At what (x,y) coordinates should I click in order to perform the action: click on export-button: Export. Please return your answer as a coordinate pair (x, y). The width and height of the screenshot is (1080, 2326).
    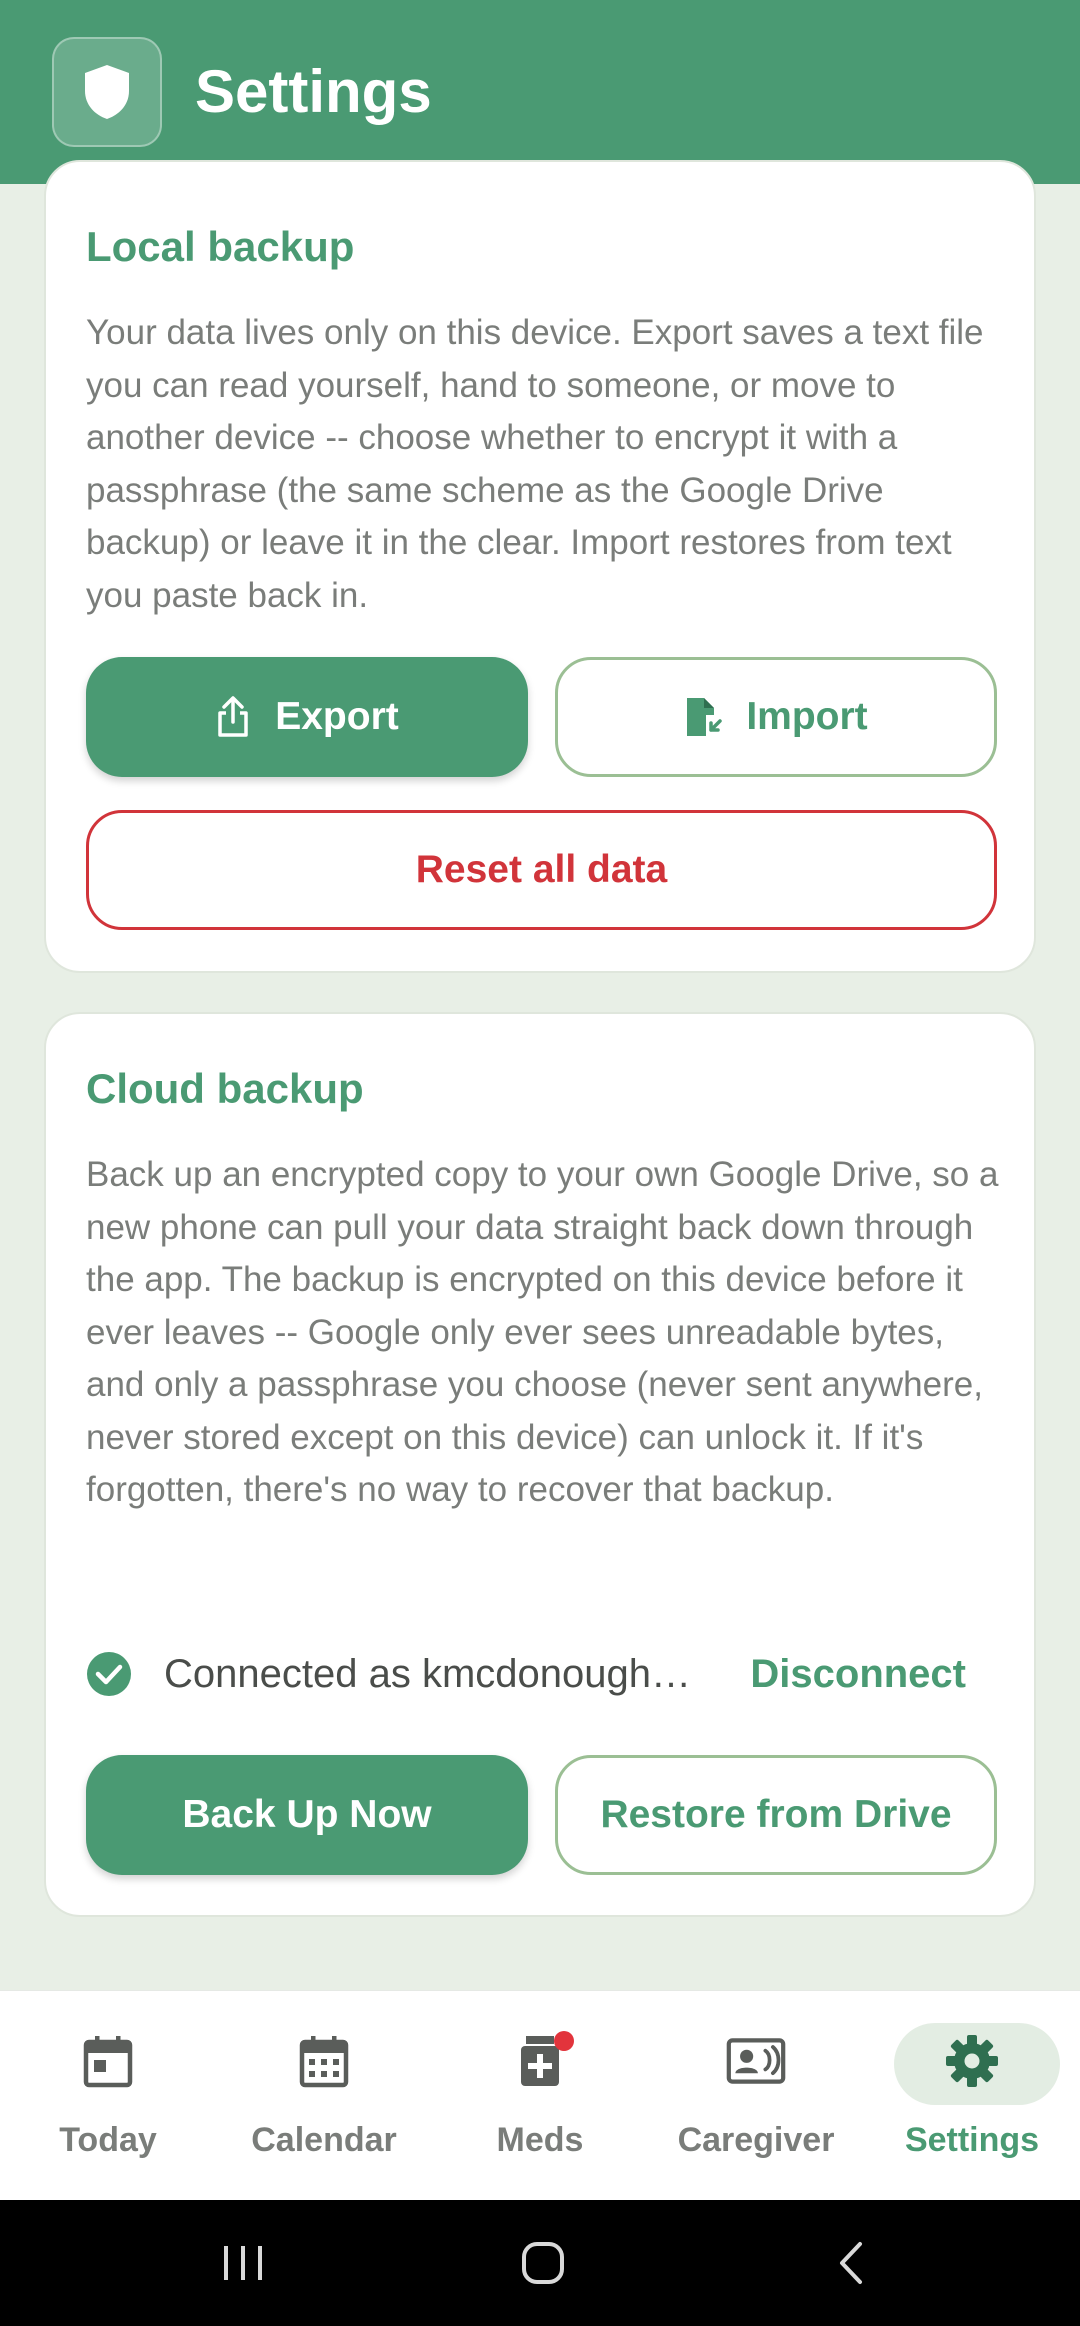
    Looking at the image, I should click on (307, 717).